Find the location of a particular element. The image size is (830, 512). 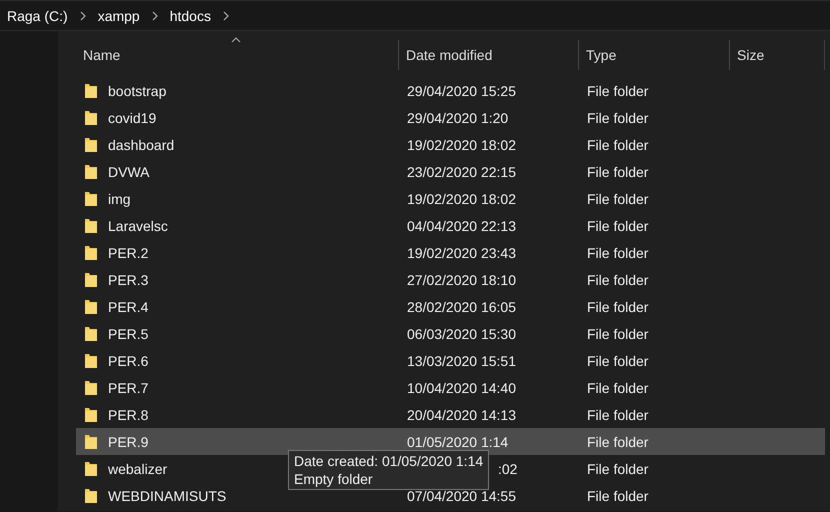

breadcrumb-item: Raga (C:) is located at coordinates (37, 16).